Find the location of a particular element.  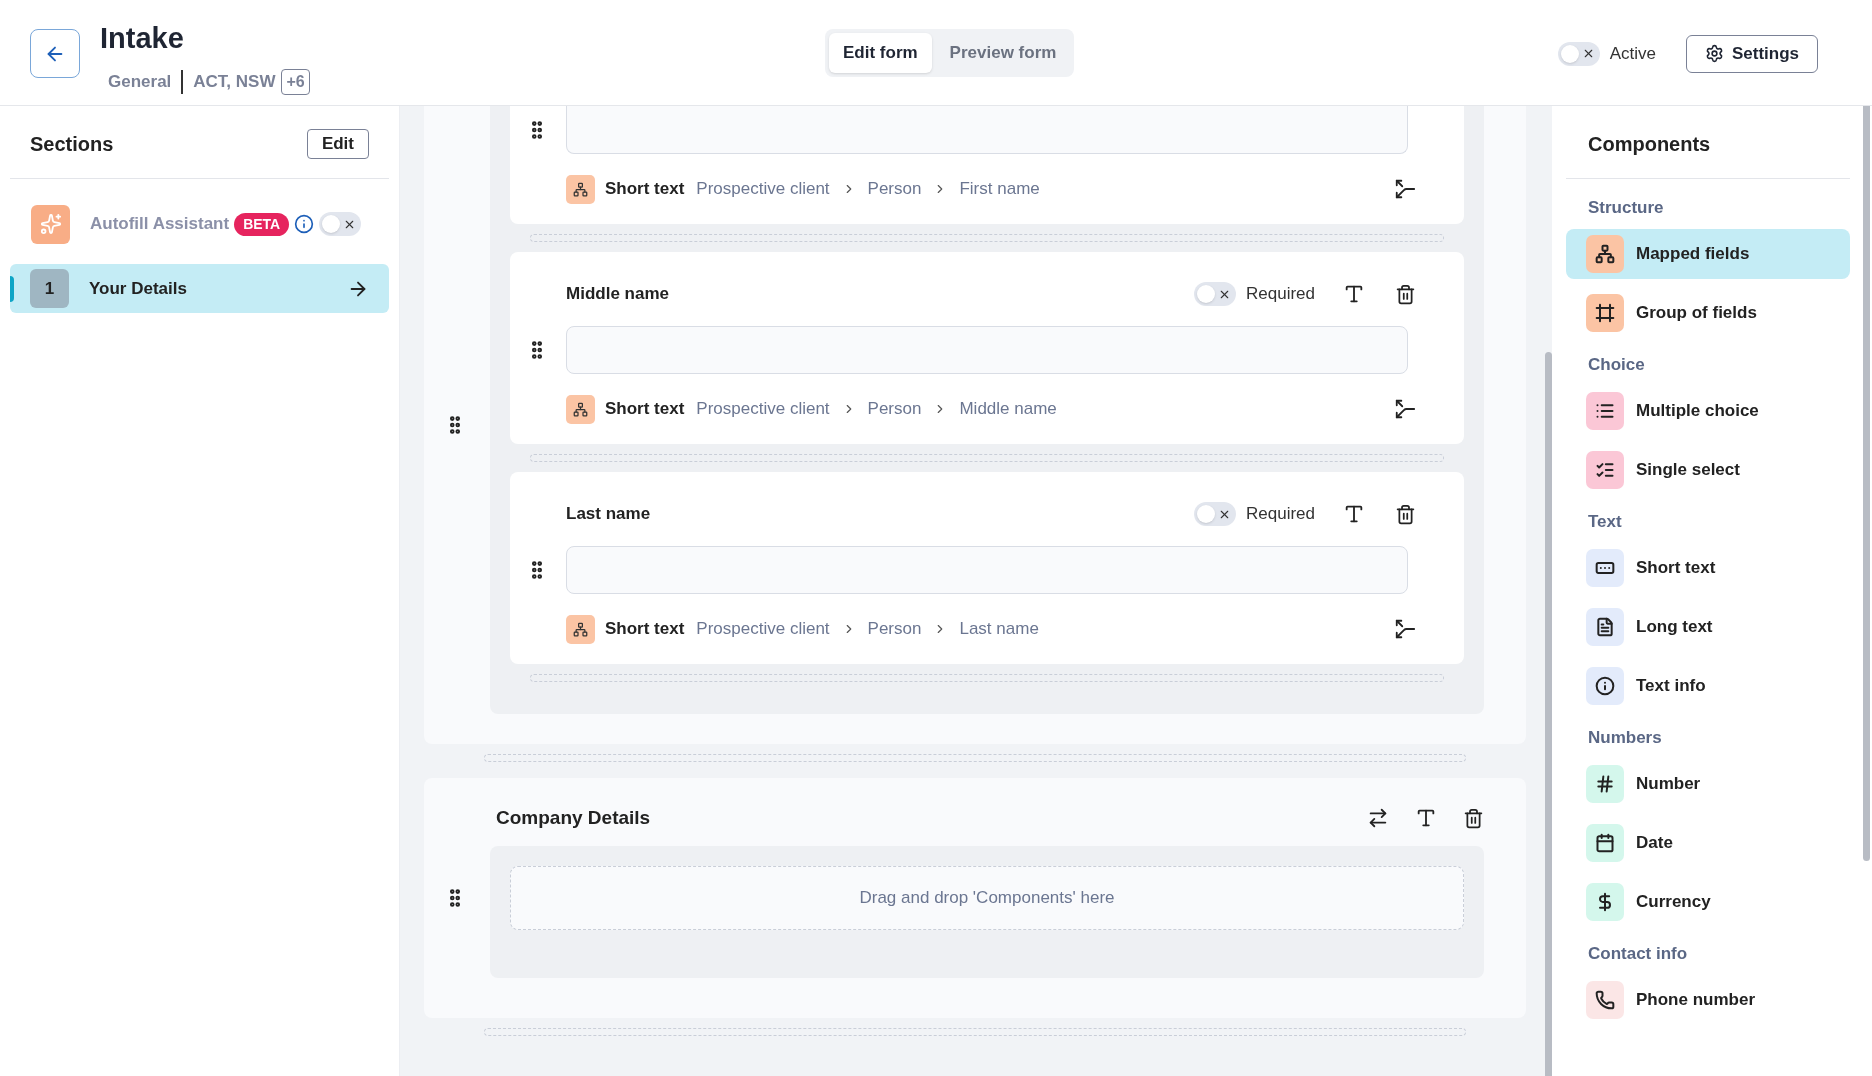

component-item: Phone number is located at coordinates (1708, 1000).